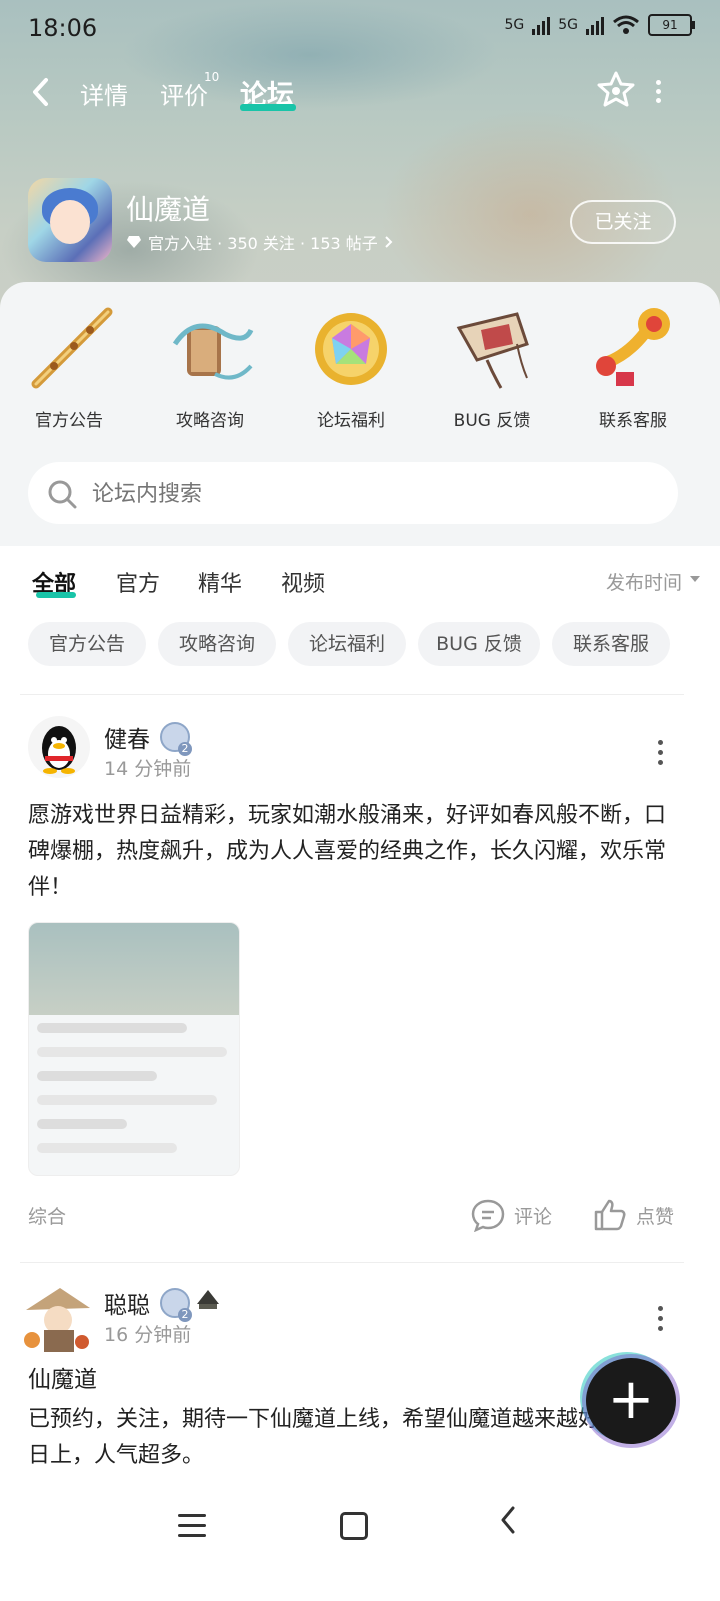  Describe the element at coordinates (616, 90) in the screenshot. I see `favorite-star-icon` at that location.